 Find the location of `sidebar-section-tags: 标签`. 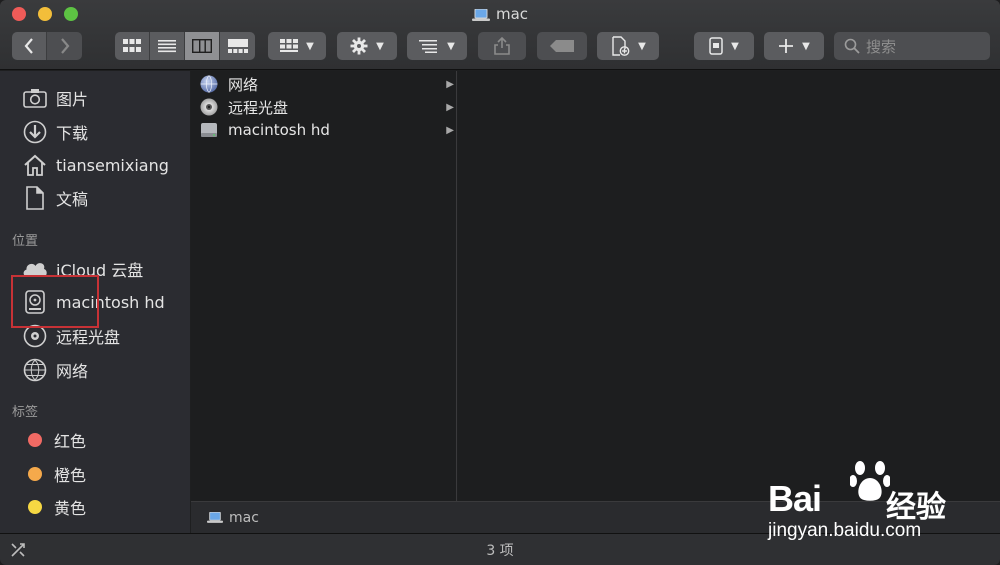

sidebar-section-tags: 标签 is located at coordinates (25, 412).